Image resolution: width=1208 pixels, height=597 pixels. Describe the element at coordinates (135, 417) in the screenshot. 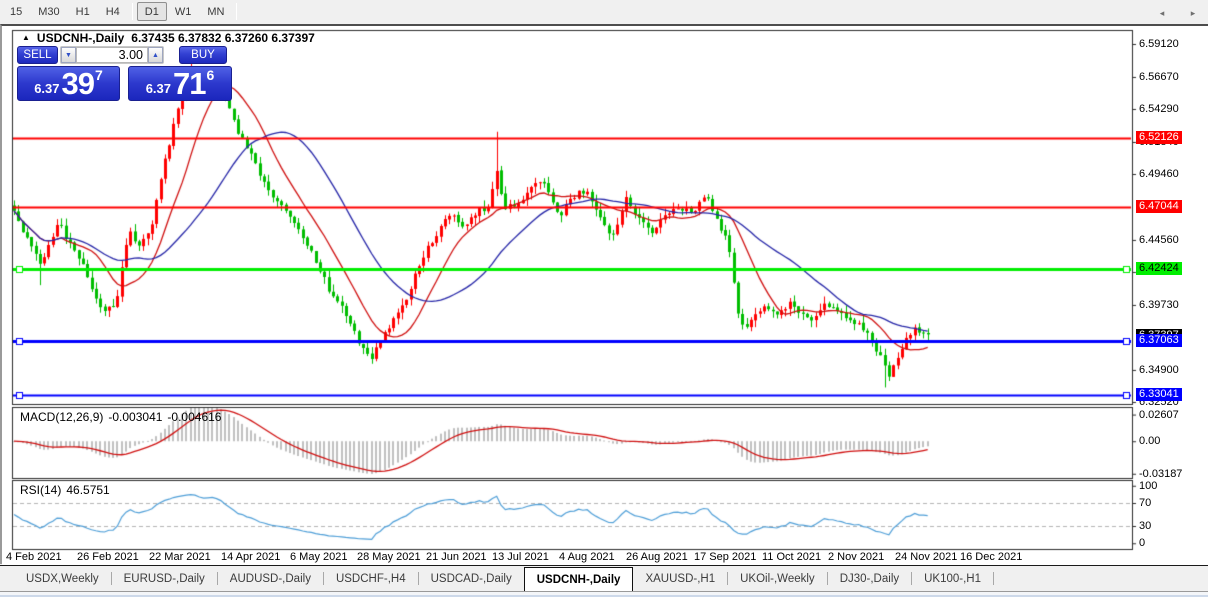

I see `macd-main-value: -0.003041` at that location.